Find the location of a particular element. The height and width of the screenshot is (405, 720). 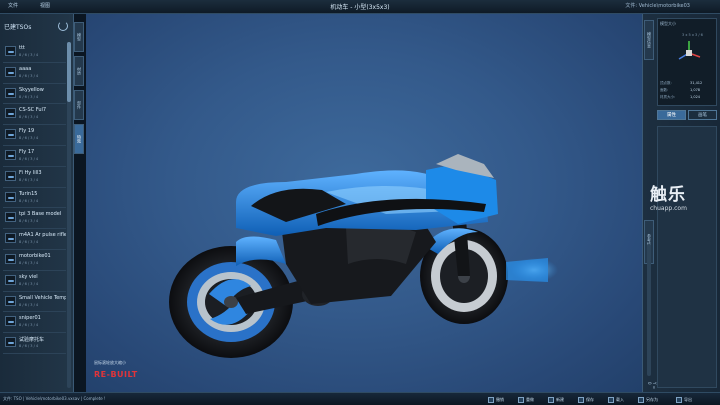

list-item: Fly 19 8 / 6 / 3 / 4 is located at coordinates (34, 135).